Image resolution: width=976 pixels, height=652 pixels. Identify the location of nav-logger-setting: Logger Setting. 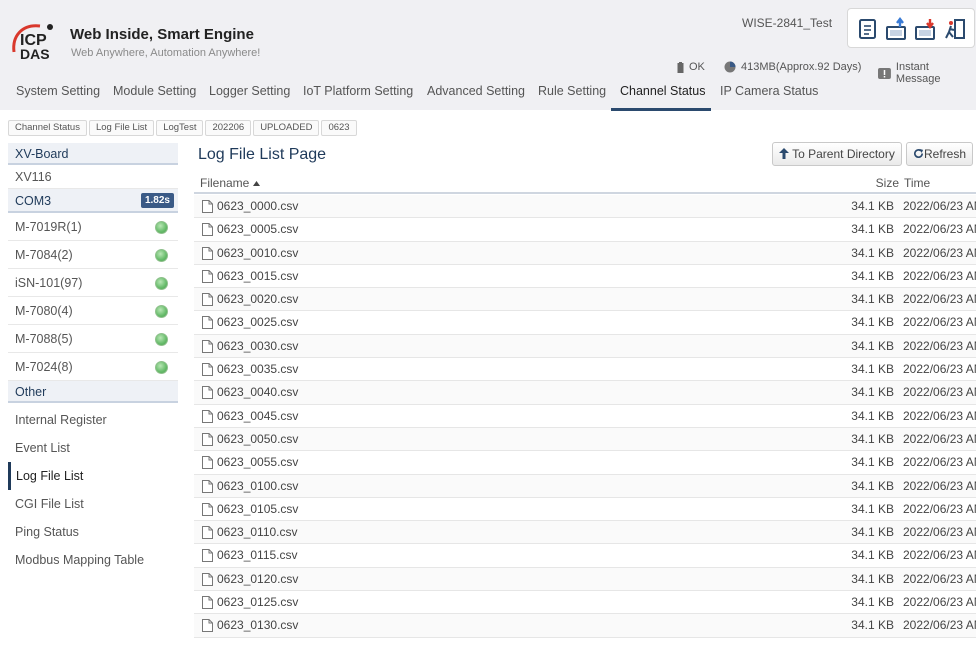
(249, 91).